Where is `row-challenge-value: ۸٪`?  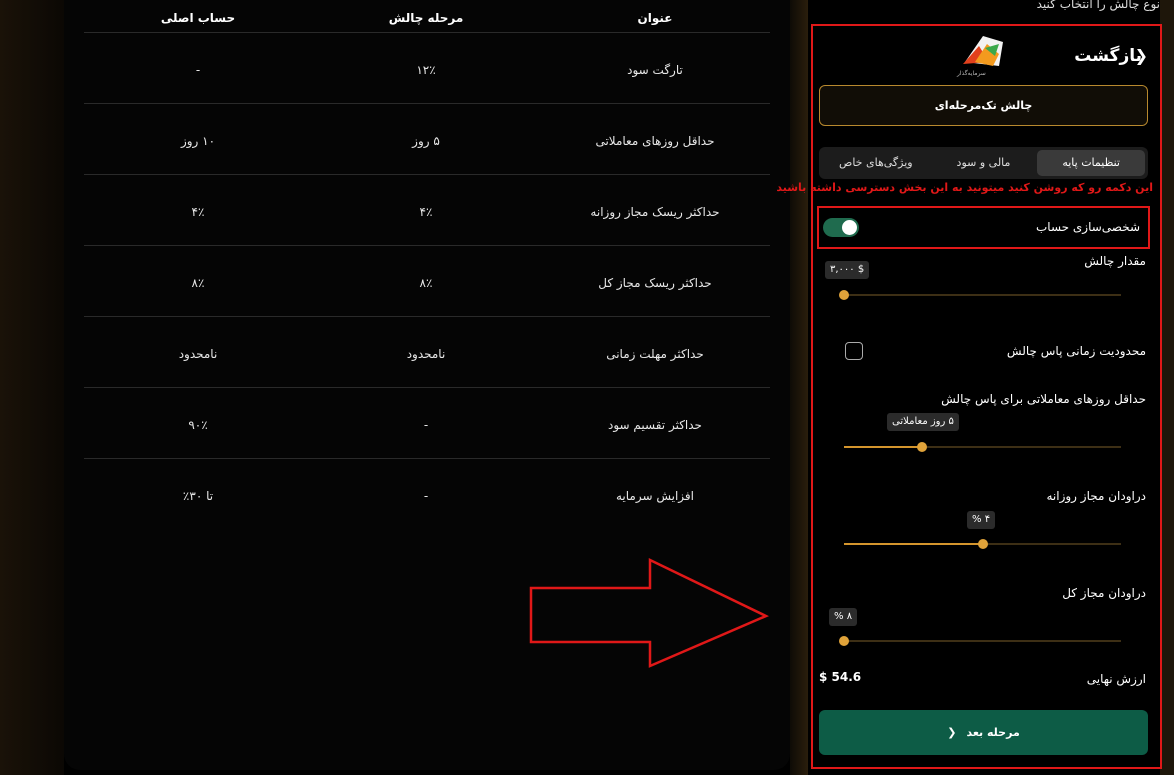
row-challenge-value: ۸٪ is located at coordinates (426, 282).